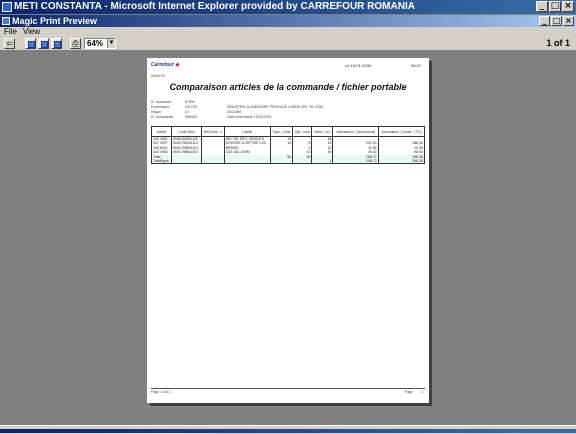 This screenshot has height=434, width=576. Describe the element at coordinates (161, 131) in the screenshot. I see `col-header: Article` at that location.